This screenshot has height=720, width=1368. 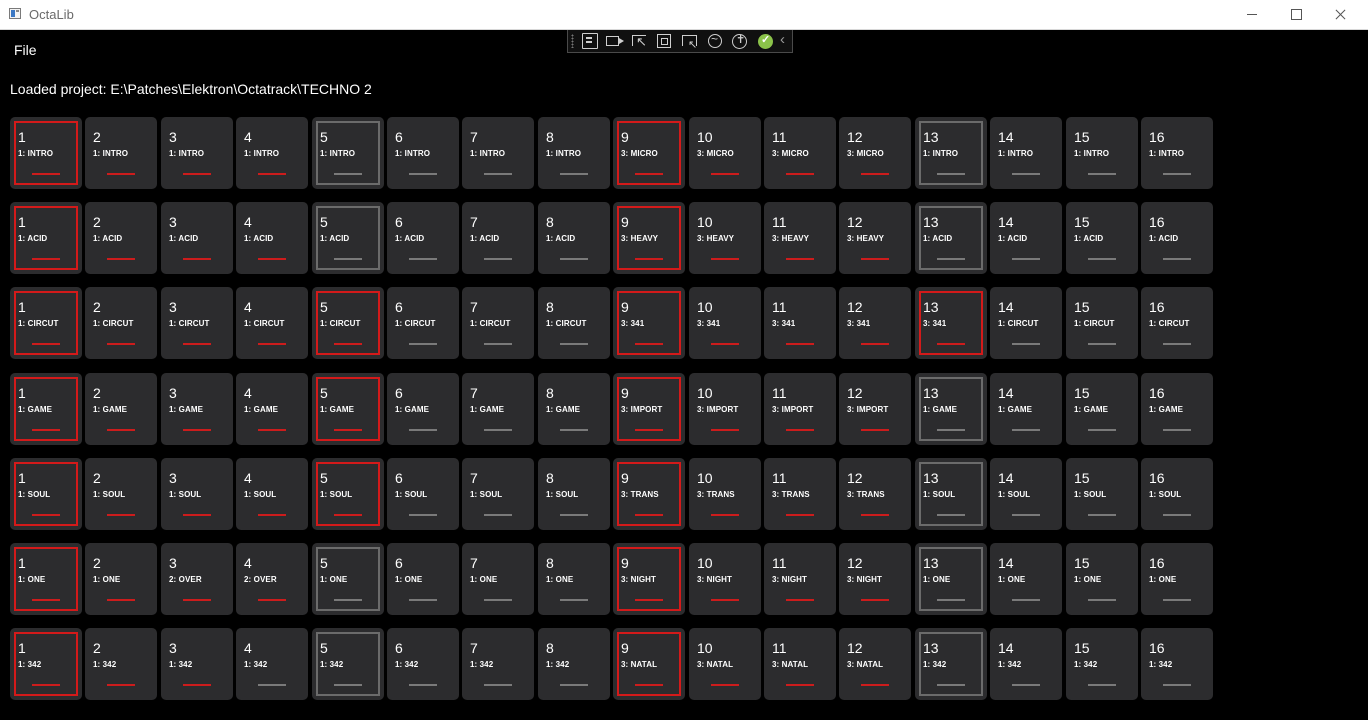 What do you see at coordinates (498, 238) in the screenshot?
I see `pattern-tile: 7 1: ACID` at bounding box center [498, 238].